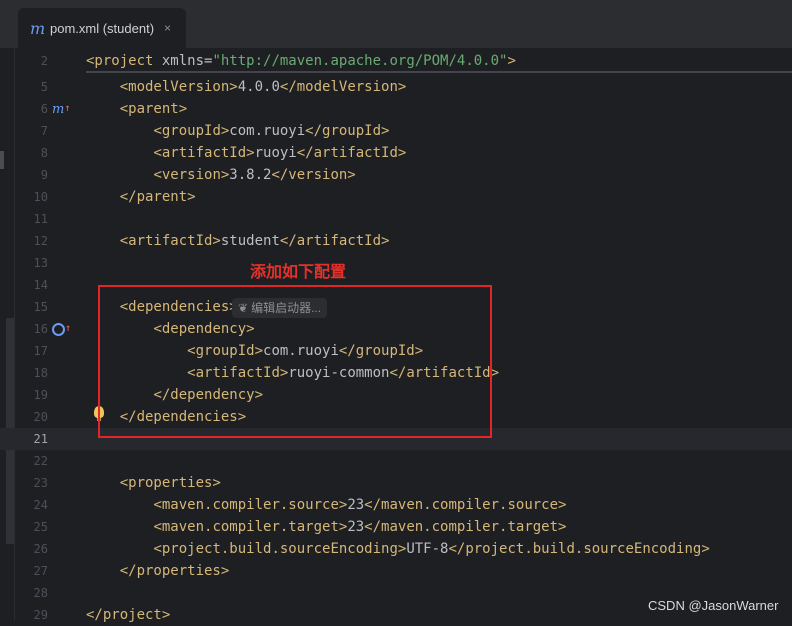 Image resolution: width=792 pixels, height=626 pixels. What do you see at coordinates (396, 263) in the screenshot?
I see `code-line: 13` at bounding box center [396, 263].